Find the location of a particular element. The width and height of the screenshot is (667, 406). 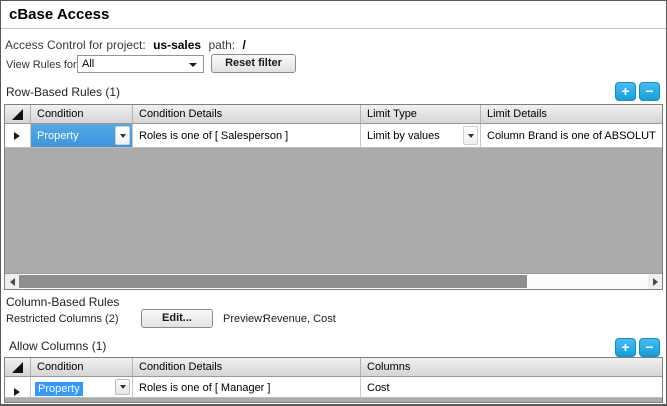

limit-type-dropdown-button is located at coordinates (470, 135).